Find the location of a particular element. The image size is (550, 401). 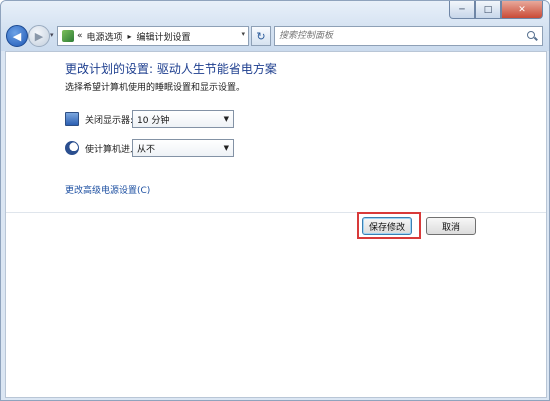

title-bar: ─ □ ✕ ◀ ▶ ▾ « 电源选项 ▸ 编辑计划设置 ▾ ↻ is located at coordinates (275, 26).